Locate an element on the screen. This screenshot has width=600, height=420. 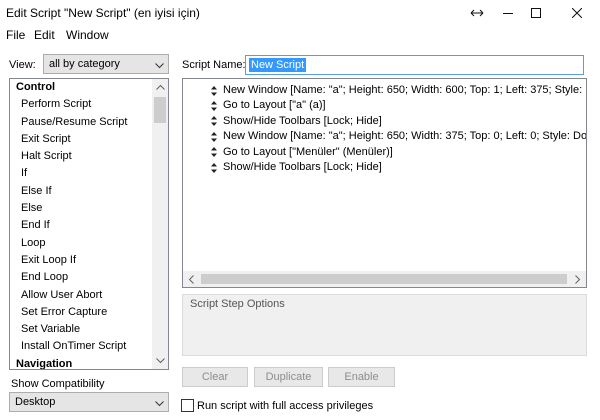
scroll-left-icon is located at coordinates (191, 279).